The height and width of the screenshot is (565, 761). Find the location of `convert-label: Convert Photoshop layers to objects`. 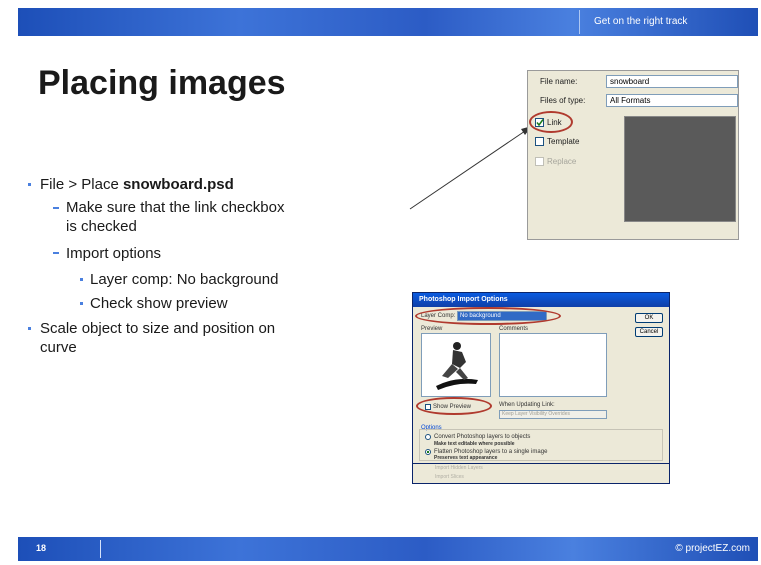

convert-label: Convert Photoshop layers to objects is located at coordinates (482, 437).